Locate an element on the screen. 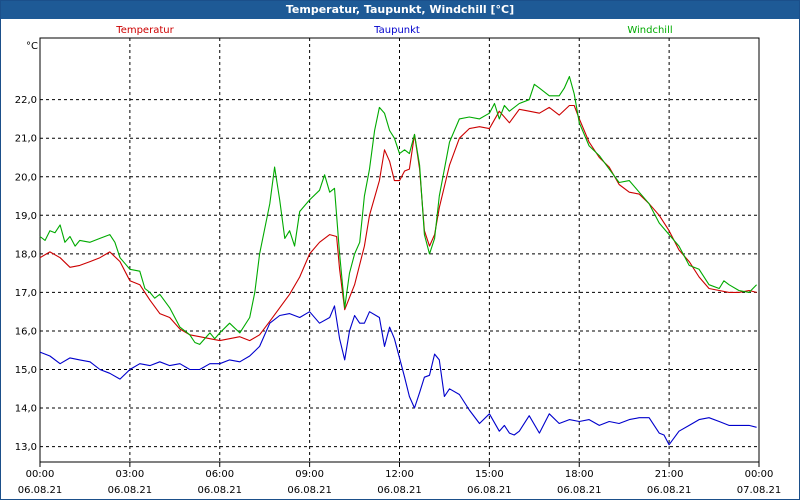 Image resolution: width=800 pixels, height=500 pixels. legend-entry-windchill: Windchill is located at coordinates (649, 30).